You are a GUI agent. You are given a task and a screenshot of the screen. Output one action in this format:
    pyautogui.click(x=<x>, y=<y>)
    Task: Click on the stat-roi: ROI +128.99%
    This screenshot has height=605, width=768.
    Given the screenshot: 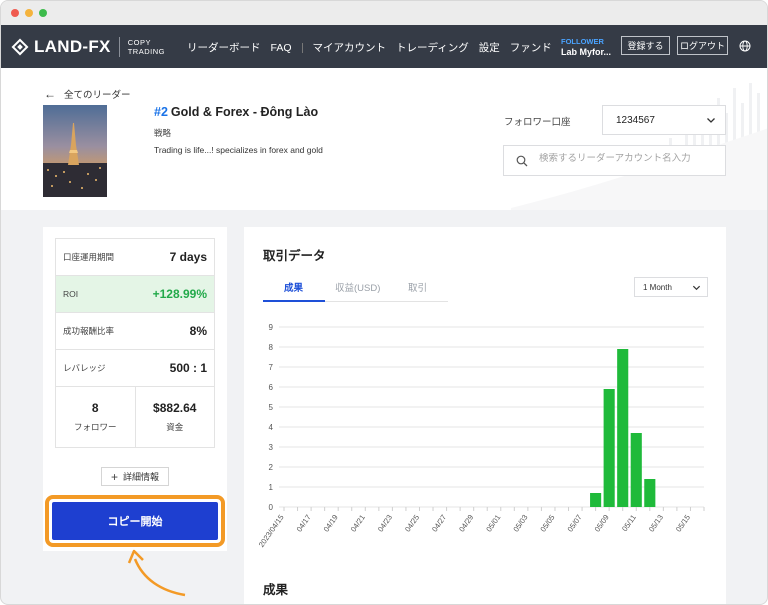 What is the action you would take?
    pyautogui.click(x=135, y=294)
    